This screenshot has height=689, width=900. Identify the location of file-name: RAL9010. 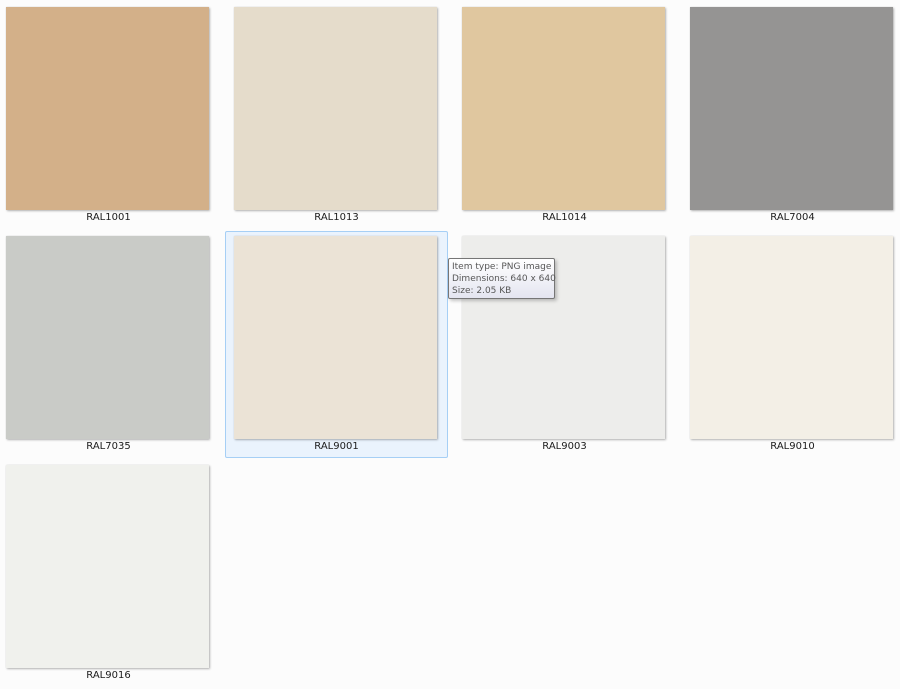
(792, 446).